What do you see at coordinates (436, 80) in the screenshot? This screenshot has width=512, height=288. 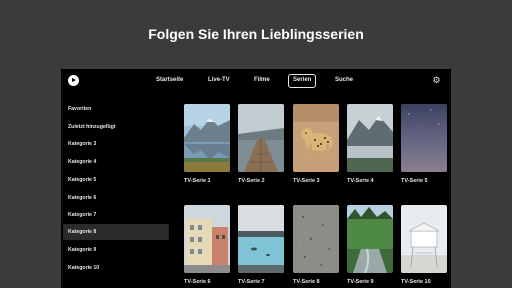 I see `gear-icon: ⚙` at bounding box center [436, 80].